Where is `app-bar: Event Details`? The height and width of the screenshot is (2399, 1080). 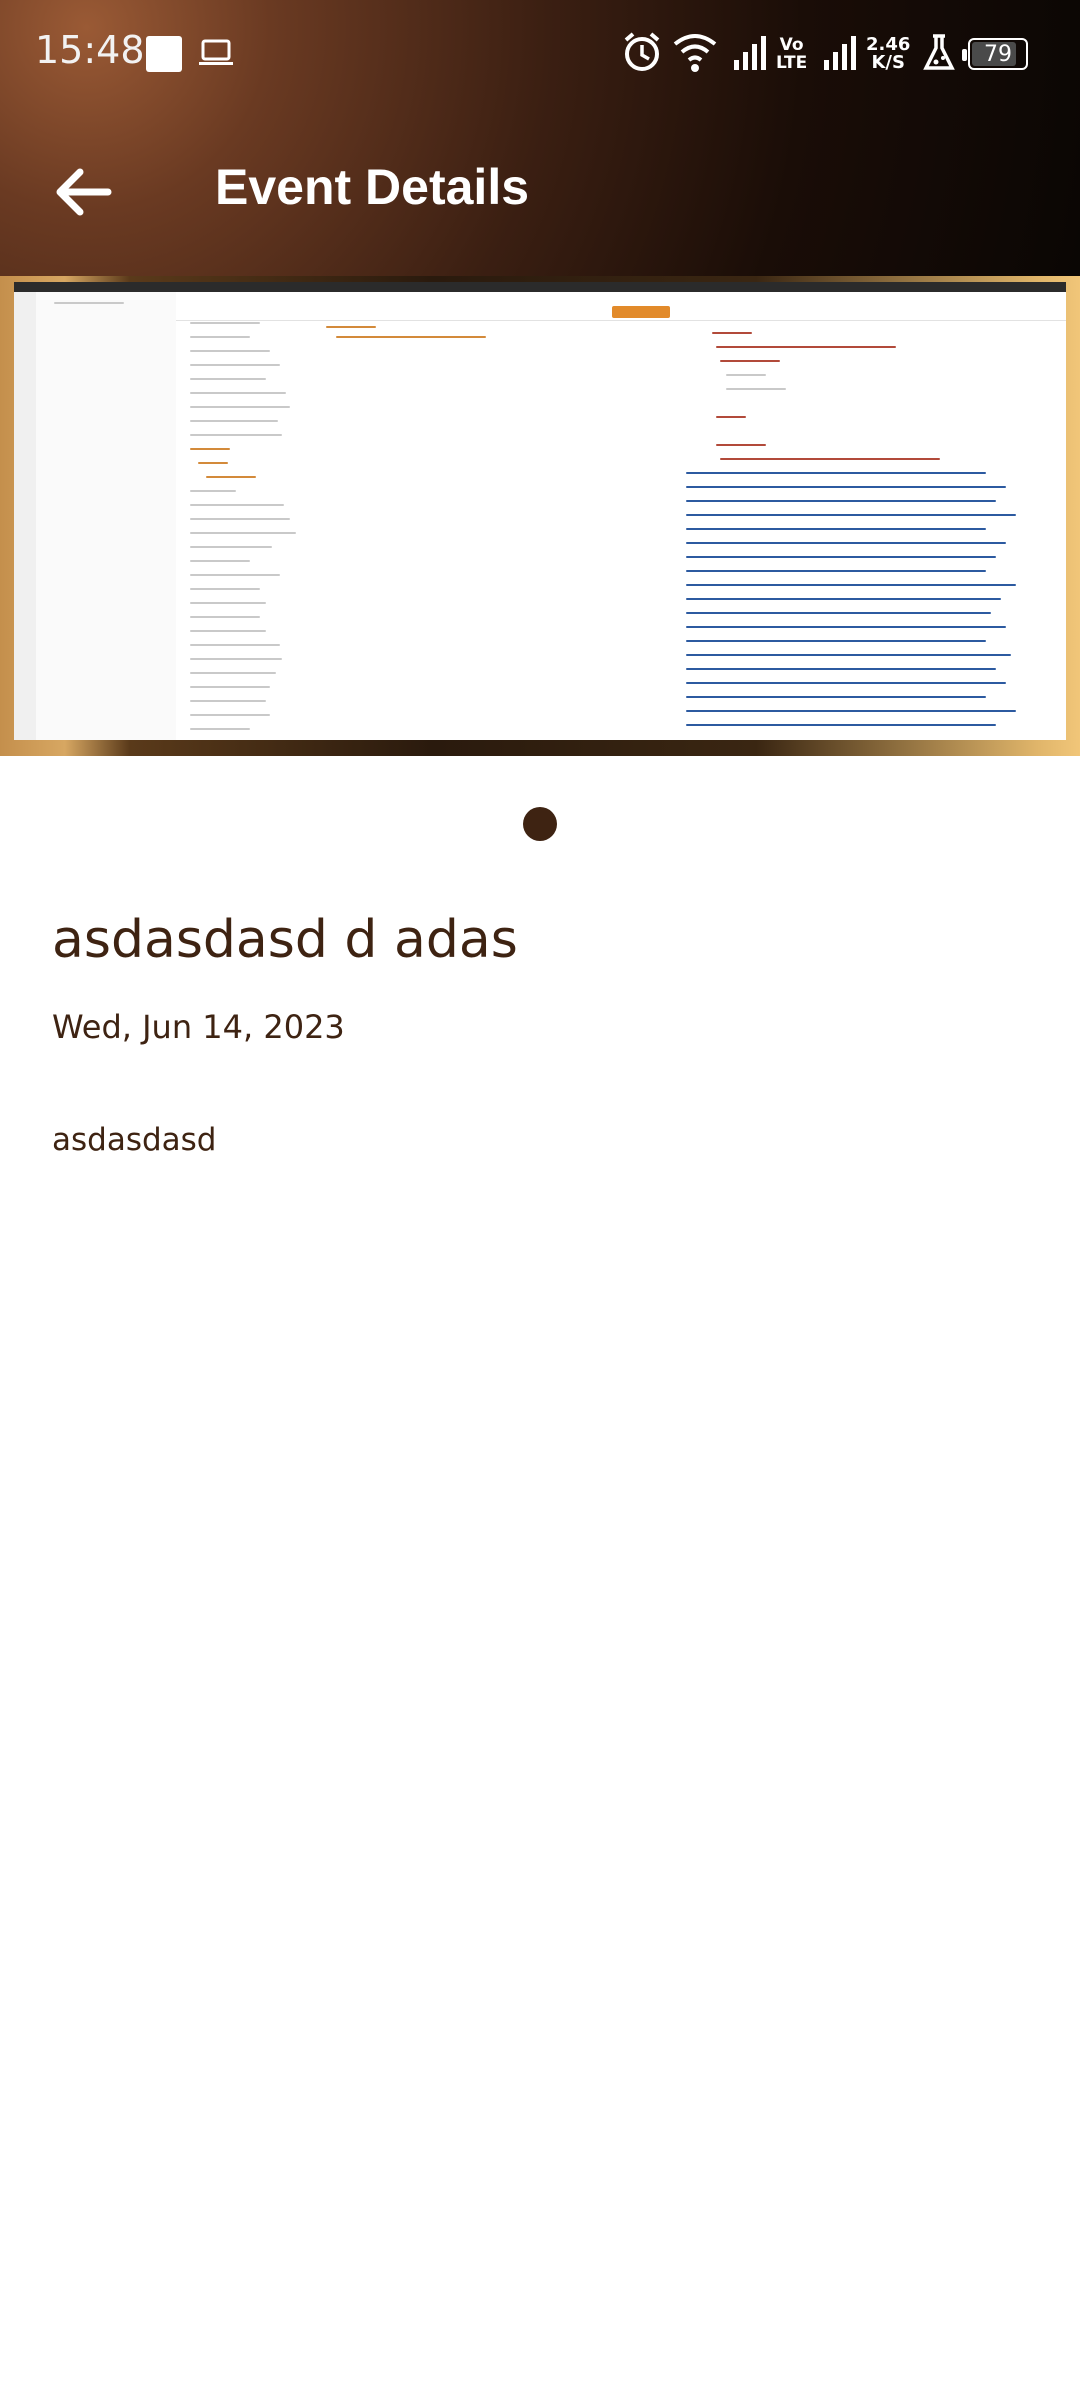
app-bar: Event Details is located at coordinates (540, 190).